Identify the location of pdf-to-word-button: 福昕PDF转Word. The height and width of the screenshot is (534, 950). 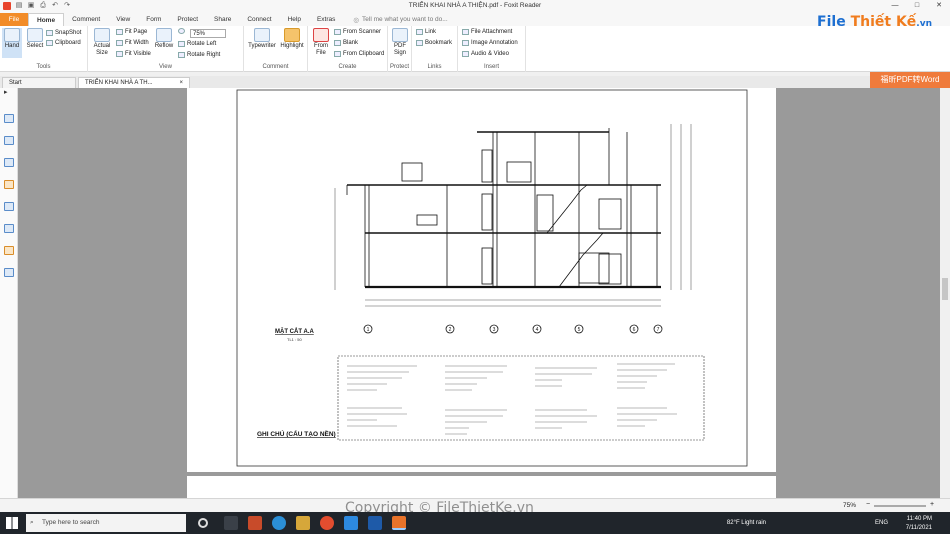
(910, 80).